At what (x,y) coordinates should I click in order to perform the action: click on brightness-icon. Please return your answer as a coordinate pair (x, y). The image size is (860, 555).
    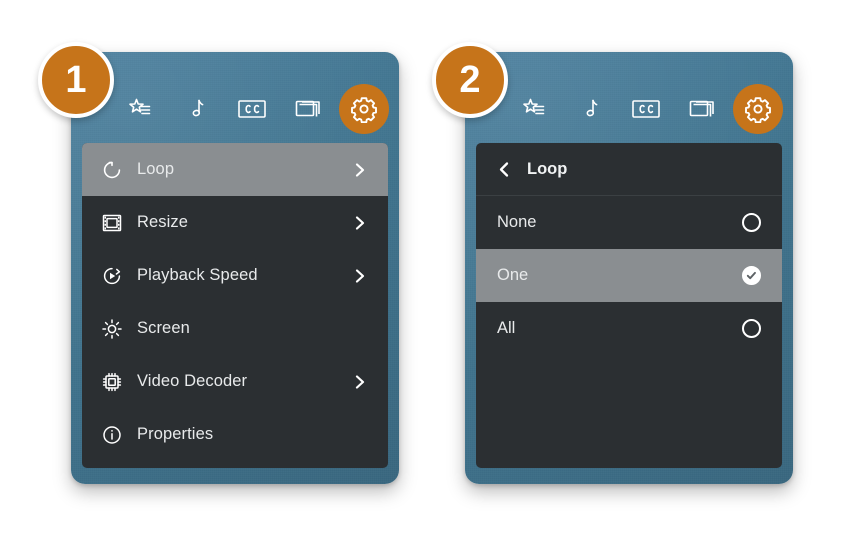
    Looking at the image, I should click on (112, 329).